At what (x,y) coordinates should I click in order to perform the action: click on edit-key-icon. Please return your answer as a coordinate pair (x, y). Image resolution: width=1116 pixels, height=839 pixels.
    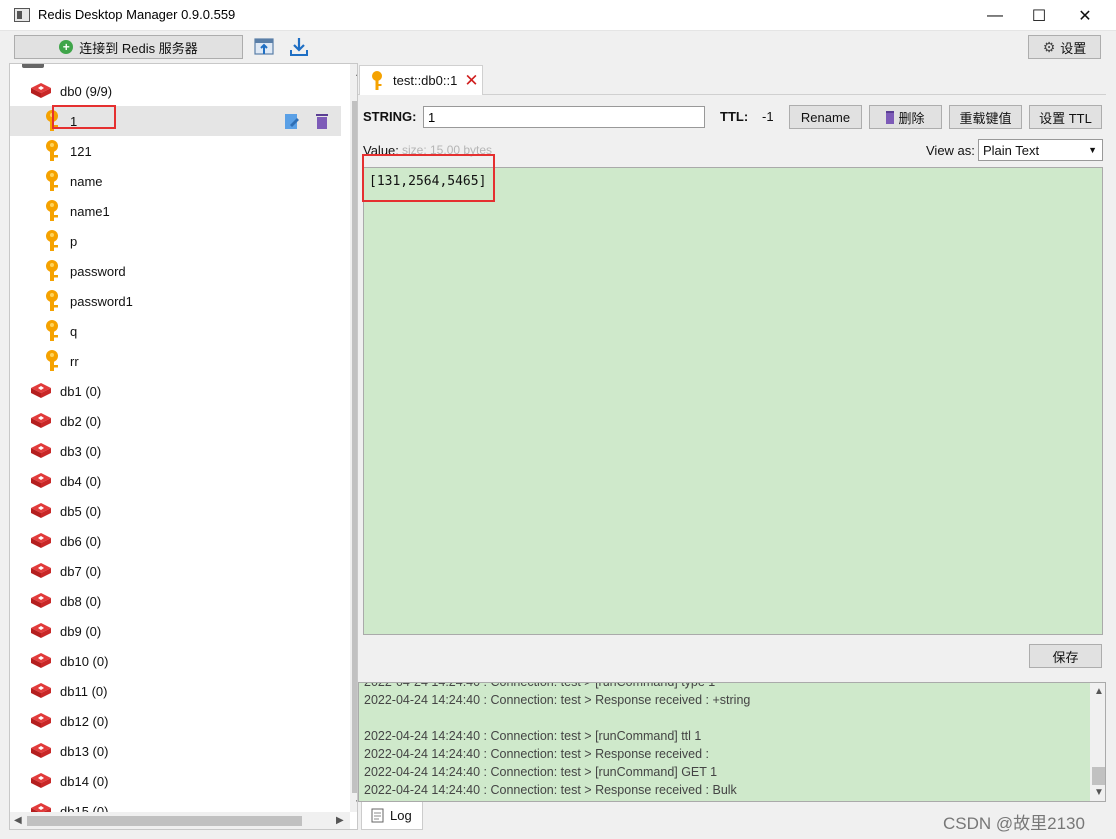
    Looking at the image, I should click on (292, 121).